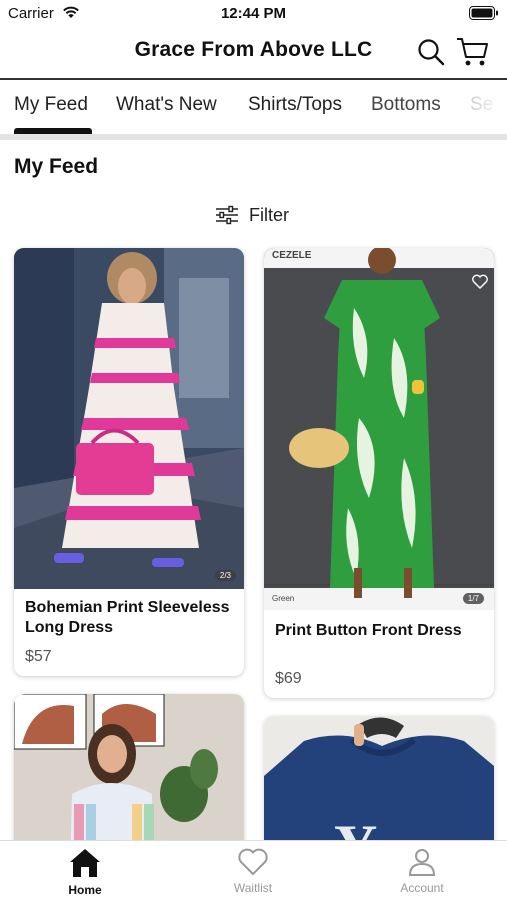  What do you see at coordinates (253, 888) in the screenshot?
I see `tab-waitlist-label: Waitlist` at bounding box center [253, 888].